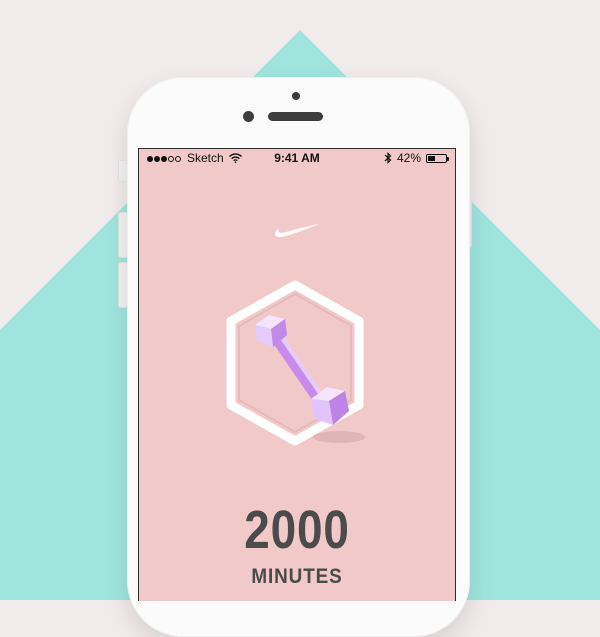  I want to click on achievement-value: 2000, so click(297, 530).